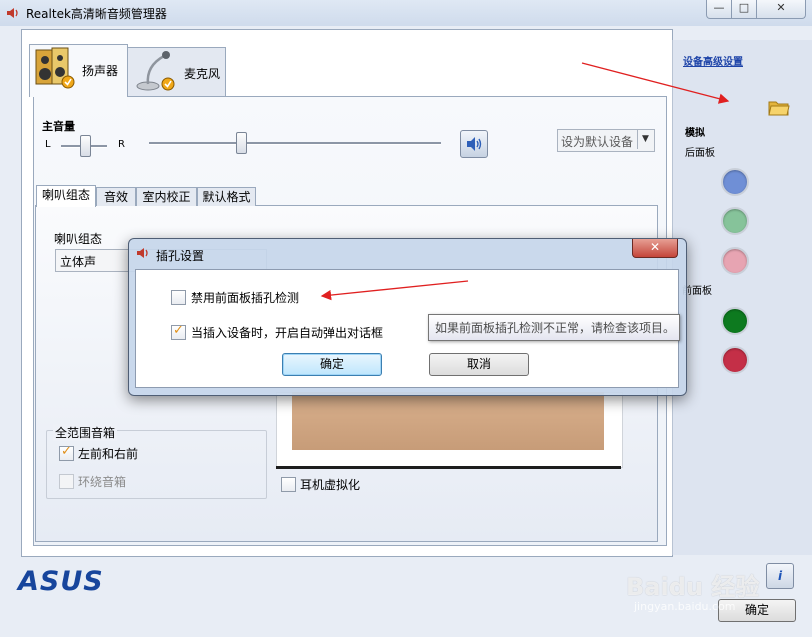  I want to click on disable-front-jack-detection-checkbox, so click(178, 297).